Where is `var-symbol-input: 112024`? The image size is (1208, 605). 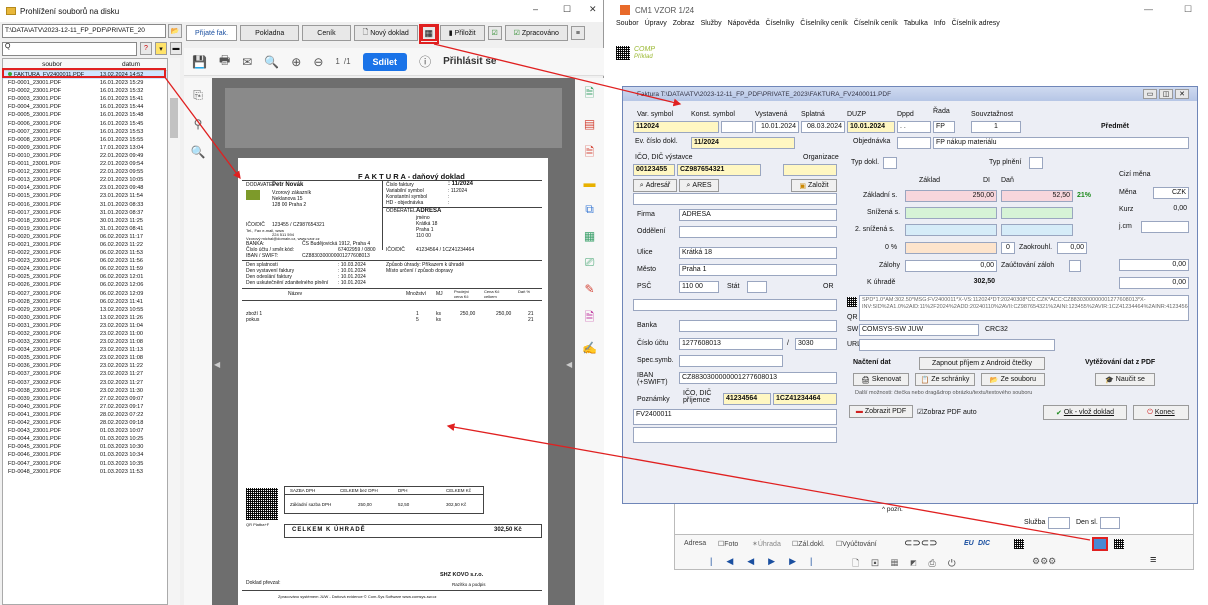
var-symbol-input: 112024 is located at coordinates (676, 127).